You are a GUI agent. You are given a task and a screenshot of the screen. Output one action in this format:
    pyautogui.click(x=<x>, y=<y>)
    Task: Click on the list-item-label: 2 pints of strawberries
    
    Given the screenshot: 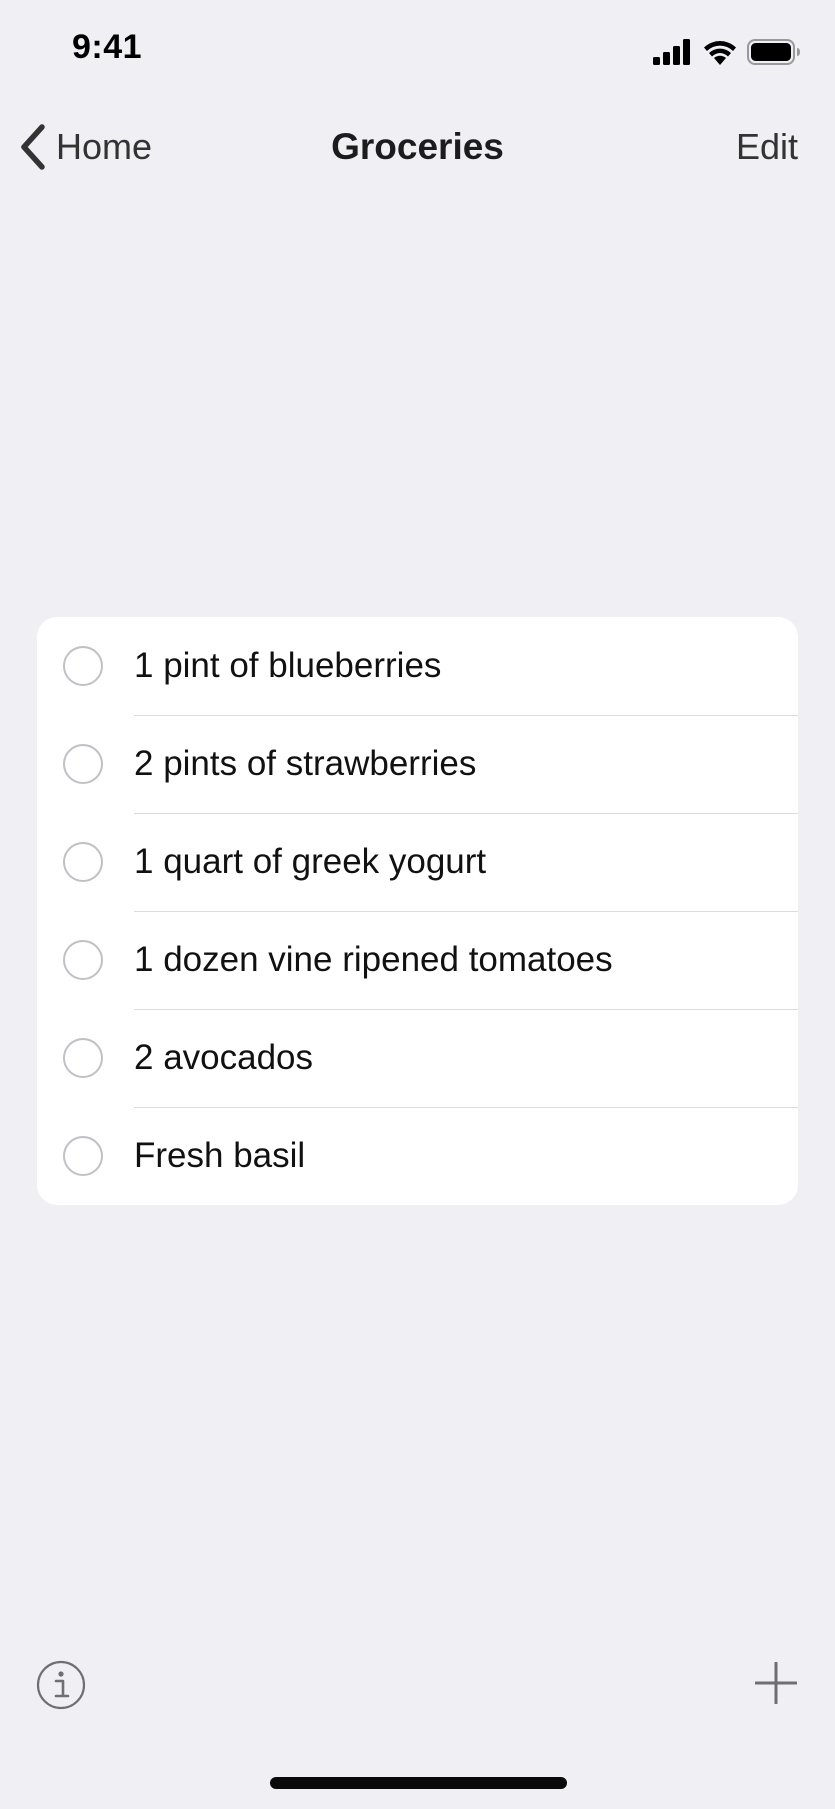 What is the action you would take?
    pyautogui.click(x=305, y=763)
    